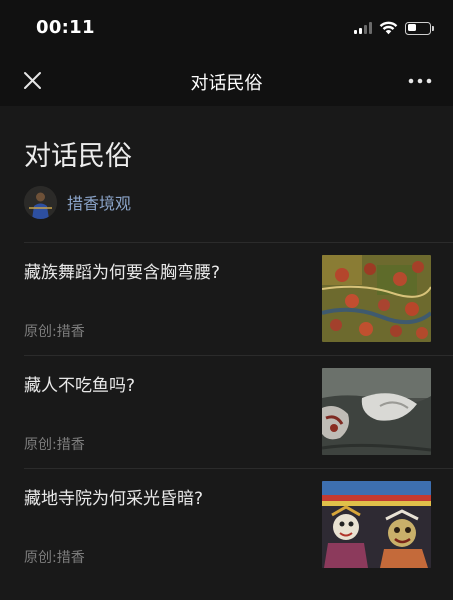 The image size is (453, 600). Describe the element at coordinates (80, 386) in the screenshot. I see `item-title: 藏人不吃鱼吗?` at that location.